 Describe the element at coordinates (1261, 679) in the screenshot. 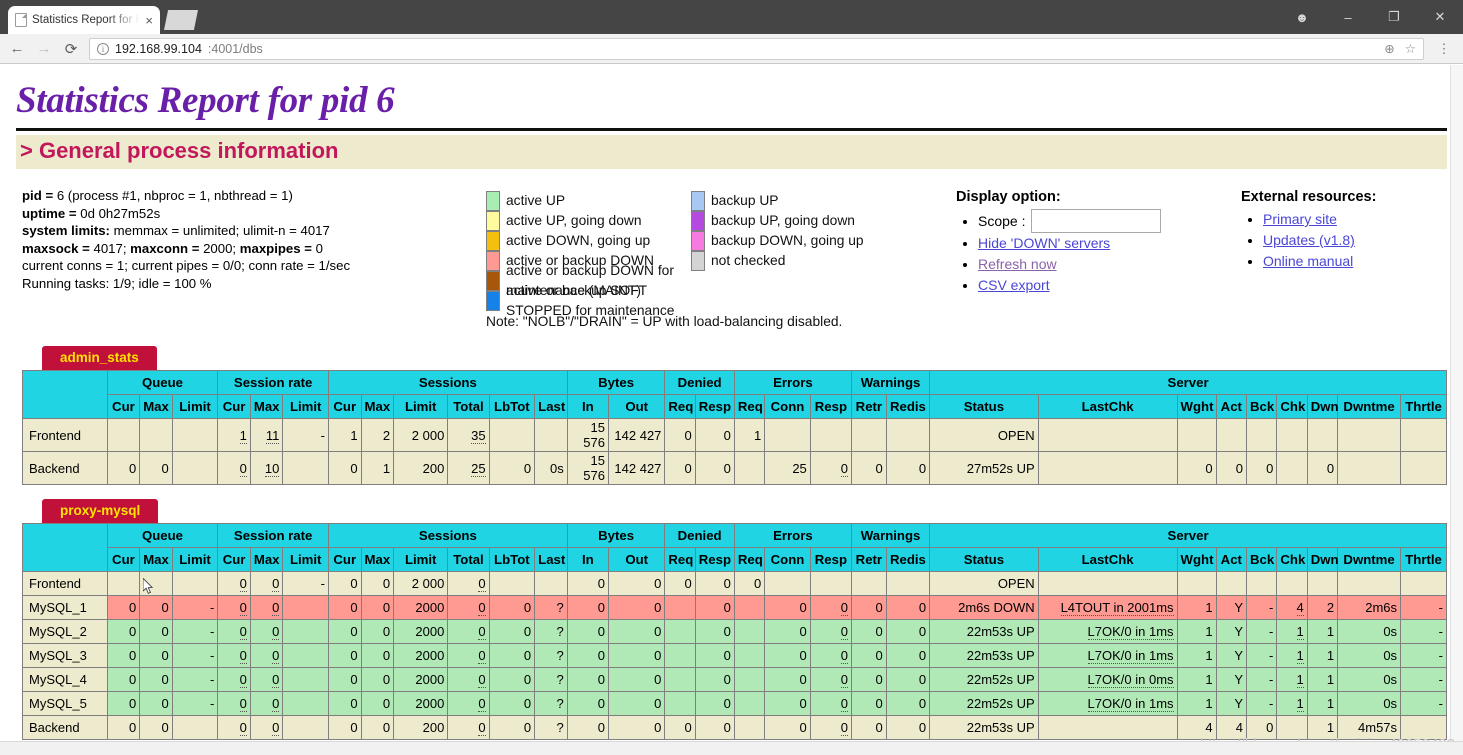

I see `cell-bck: -` at that location.